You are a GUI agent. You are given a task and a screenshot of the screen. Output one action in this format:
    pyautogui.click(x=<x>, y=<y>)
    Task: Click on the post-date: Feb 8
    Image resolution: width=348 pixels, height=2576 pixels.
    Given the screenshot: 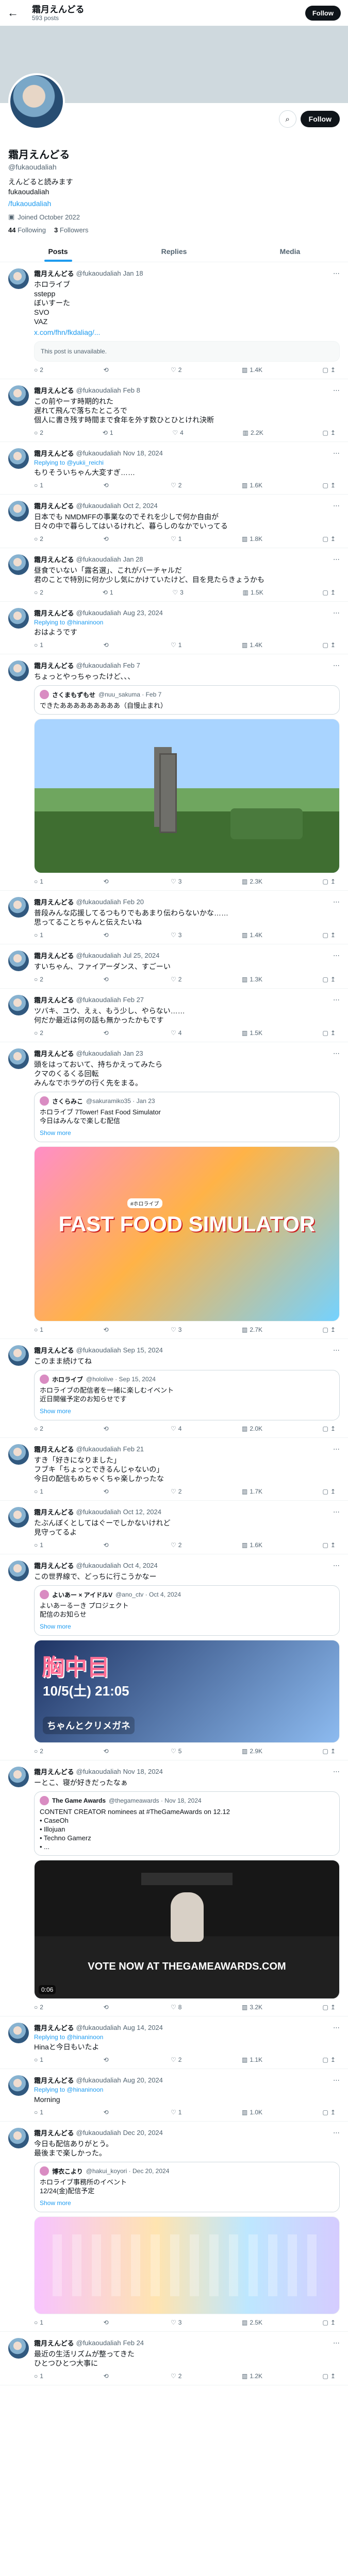 What is the action you would take?
    pyautogui.click(x=131, y=390)
    